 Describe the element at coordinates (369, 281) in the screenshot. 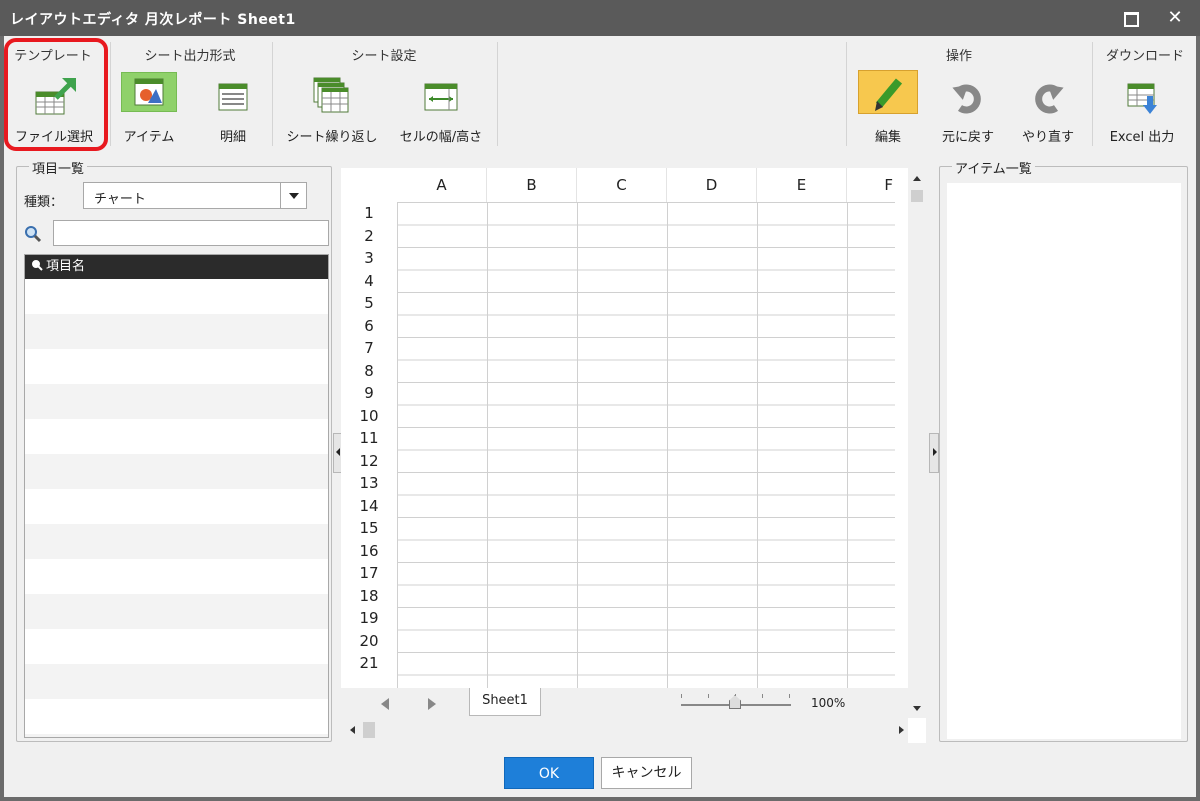

I see `row-header: 4` at that location.